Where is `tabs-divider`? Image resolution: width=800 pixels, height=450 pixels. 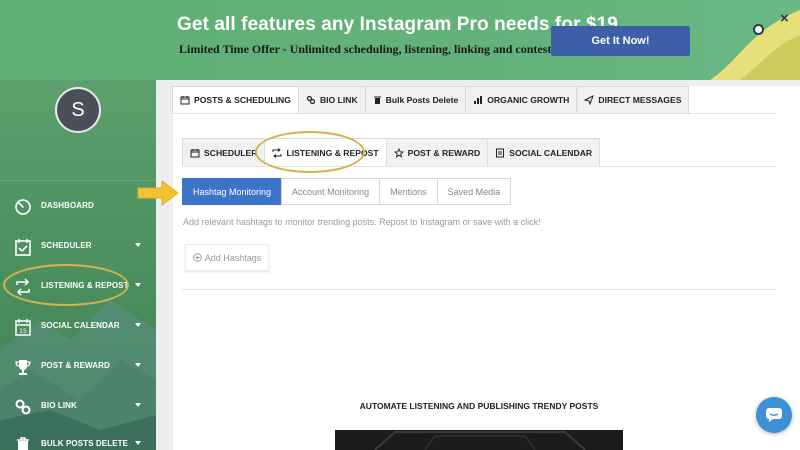 tabs-divider is located at coordinates (474, 113).